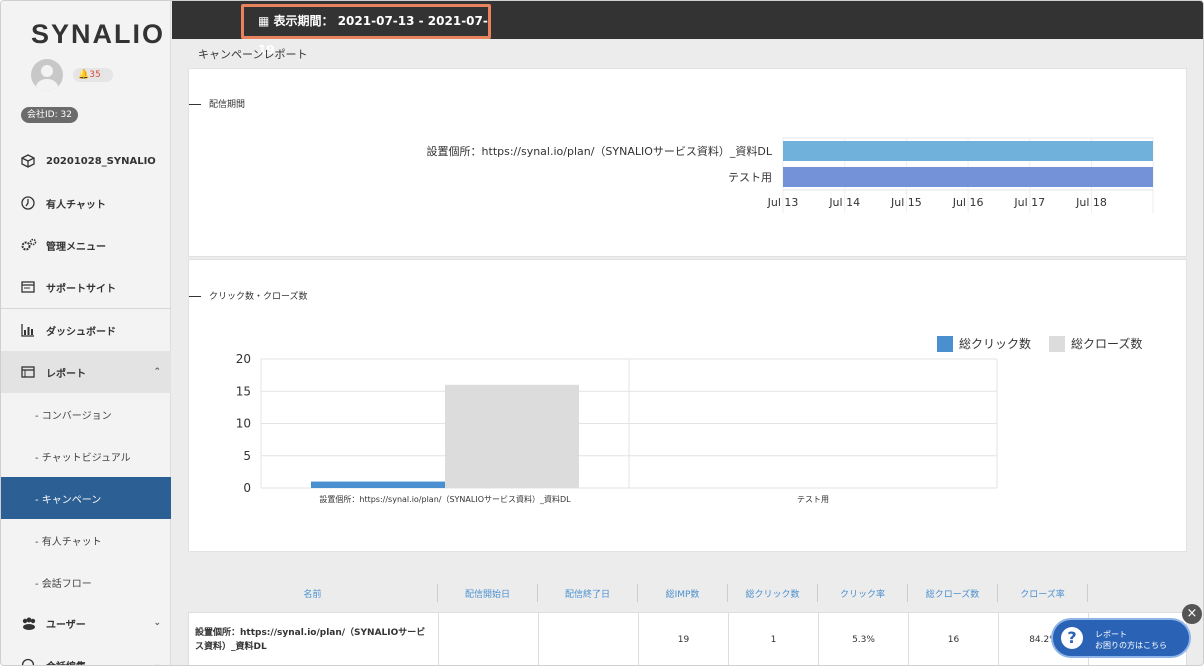 The image size is (1204, 666). What do you see at coordinates (488, 593) in the screenshot?
I see `column-header-start-date: 配信開始日` at bounding box center [488, 593].